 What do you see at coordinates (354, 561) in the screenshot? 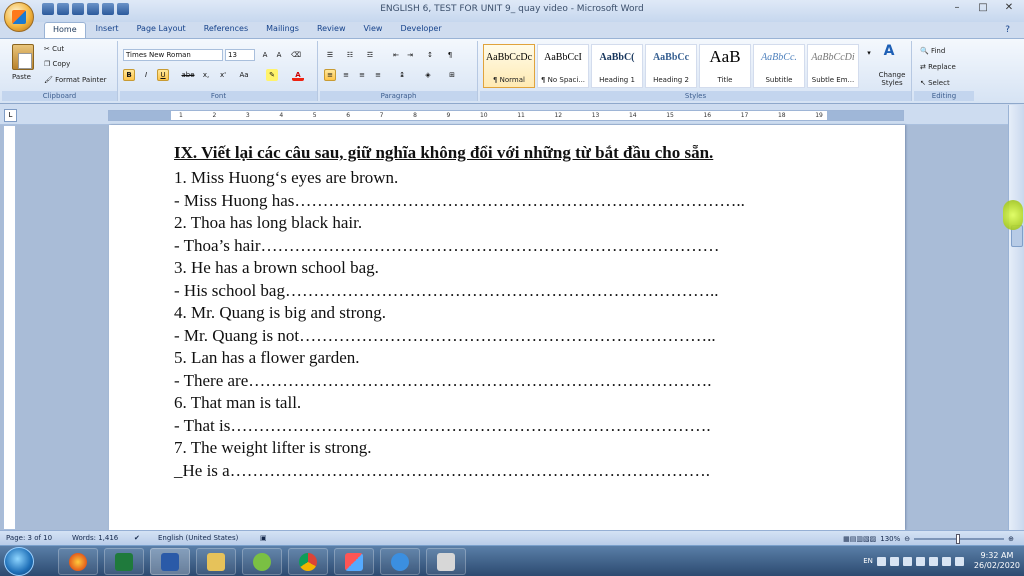
I see `paint-taskbar-button` at bounding box center [354, 561].